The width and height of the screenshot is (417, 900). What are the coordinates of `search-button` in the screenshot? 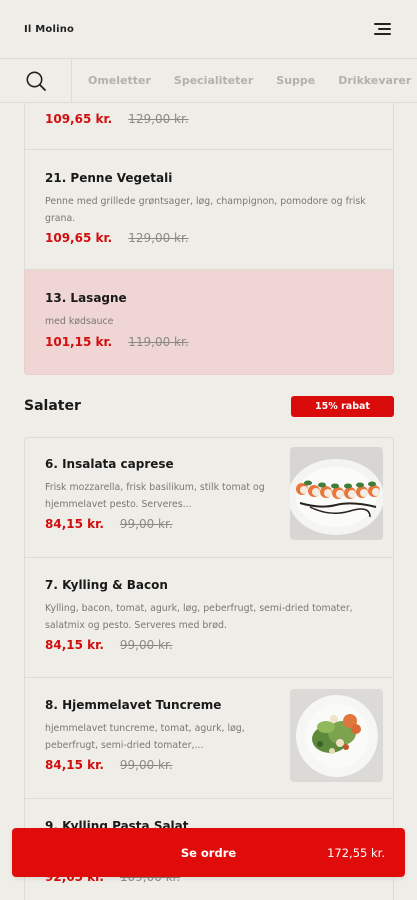 It's located at (36, 80).